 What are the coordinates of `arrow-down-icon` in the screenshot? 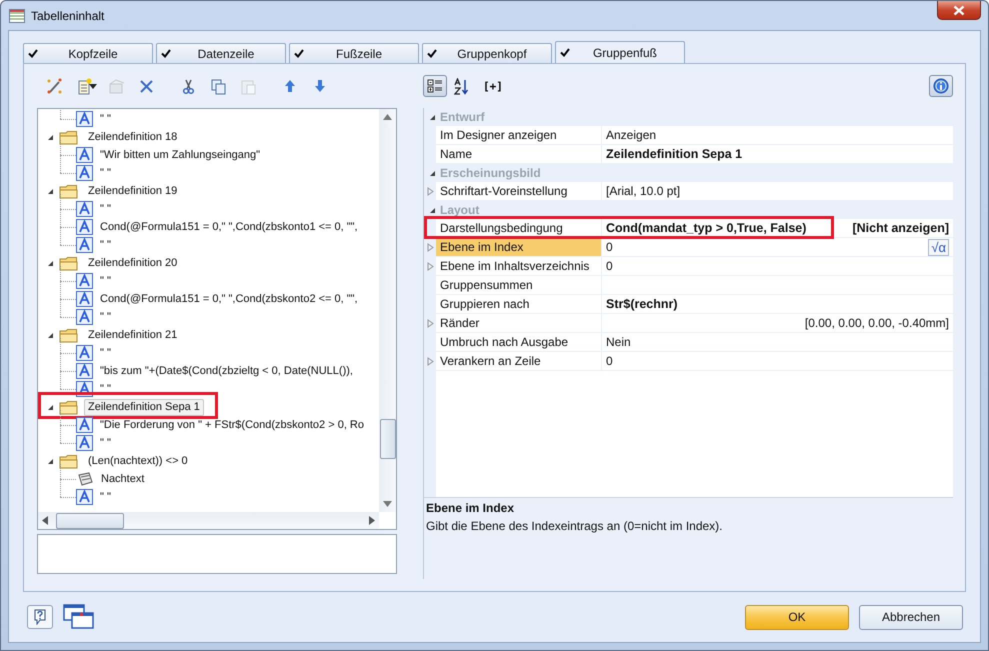 It's located at (319, 86).